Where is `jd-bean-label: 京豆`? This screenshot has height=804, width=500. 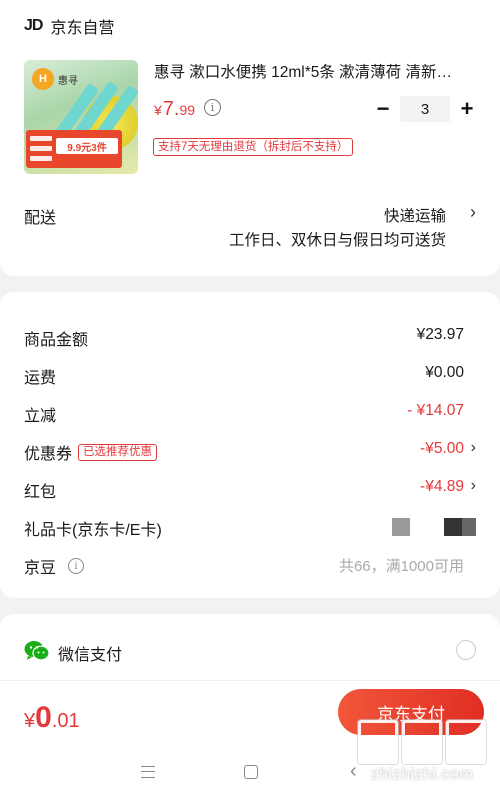
jd-bean-label: 京豆 is located at coordinates (40, 568).